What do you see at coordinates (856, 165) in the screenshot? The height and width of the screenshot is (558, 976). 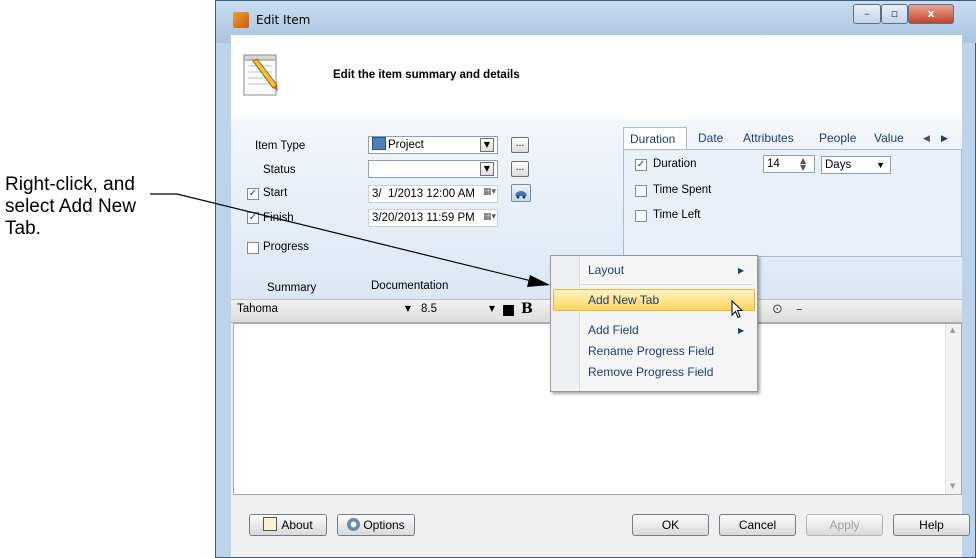 I see `duration-unit-select: Days ▼` at bounding box center [856, 165].